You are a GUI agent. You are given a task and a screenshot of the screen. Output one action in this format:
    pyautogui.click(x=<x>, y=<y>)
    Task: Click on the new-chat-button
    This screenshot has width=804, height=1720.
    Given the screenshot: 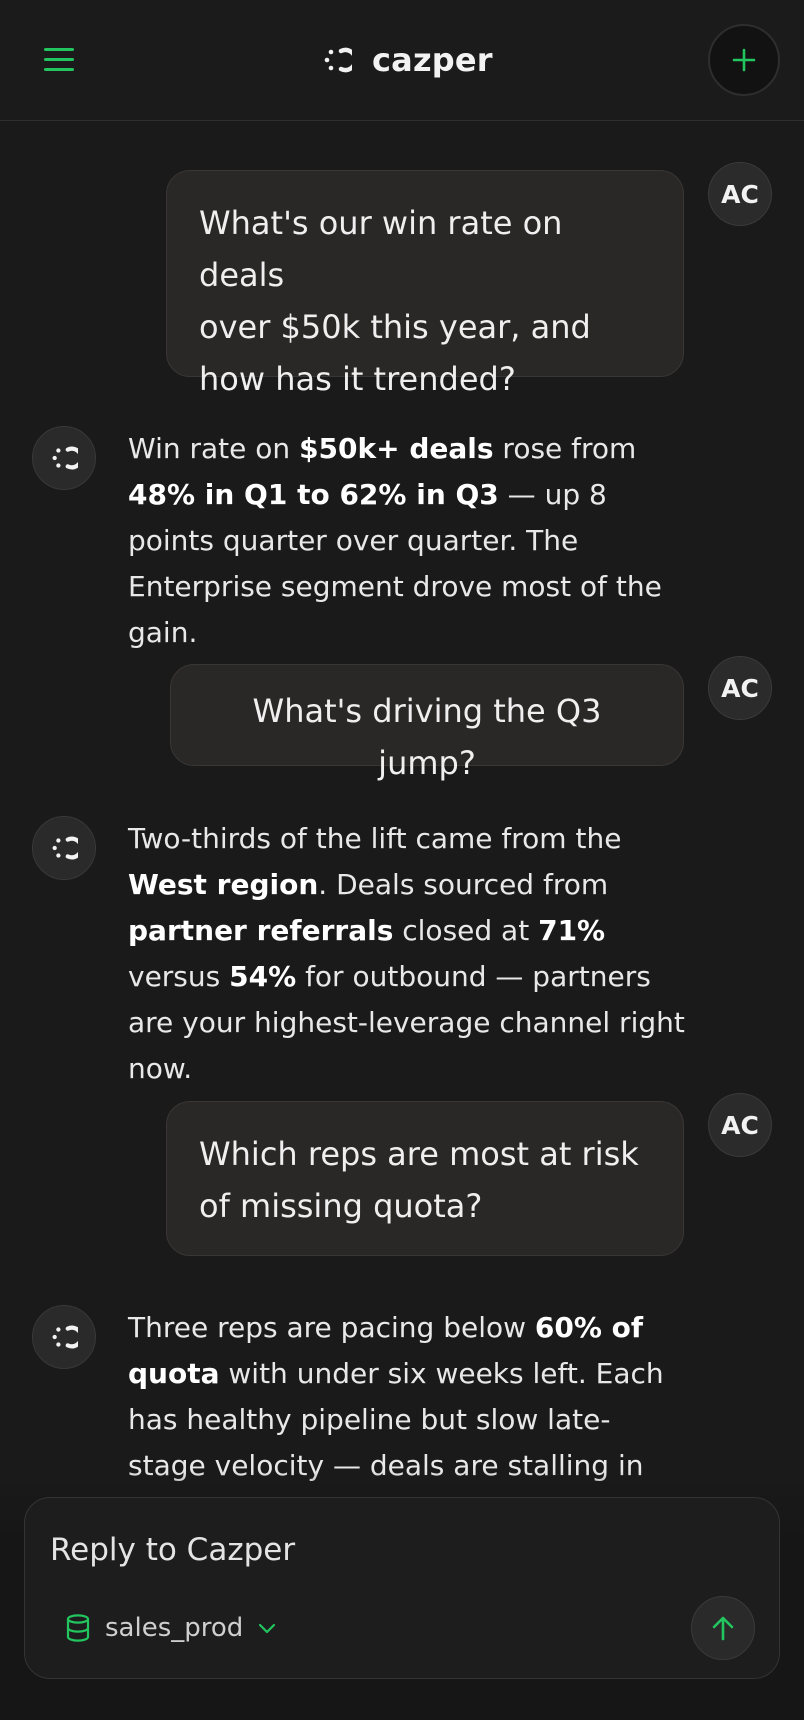 What is the action you would take?
    pyautogui.click(x=744, y=60)
    